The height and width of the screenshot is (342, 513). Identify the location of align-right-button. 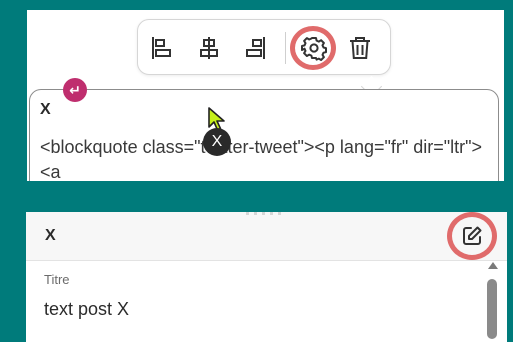
(255, 48).